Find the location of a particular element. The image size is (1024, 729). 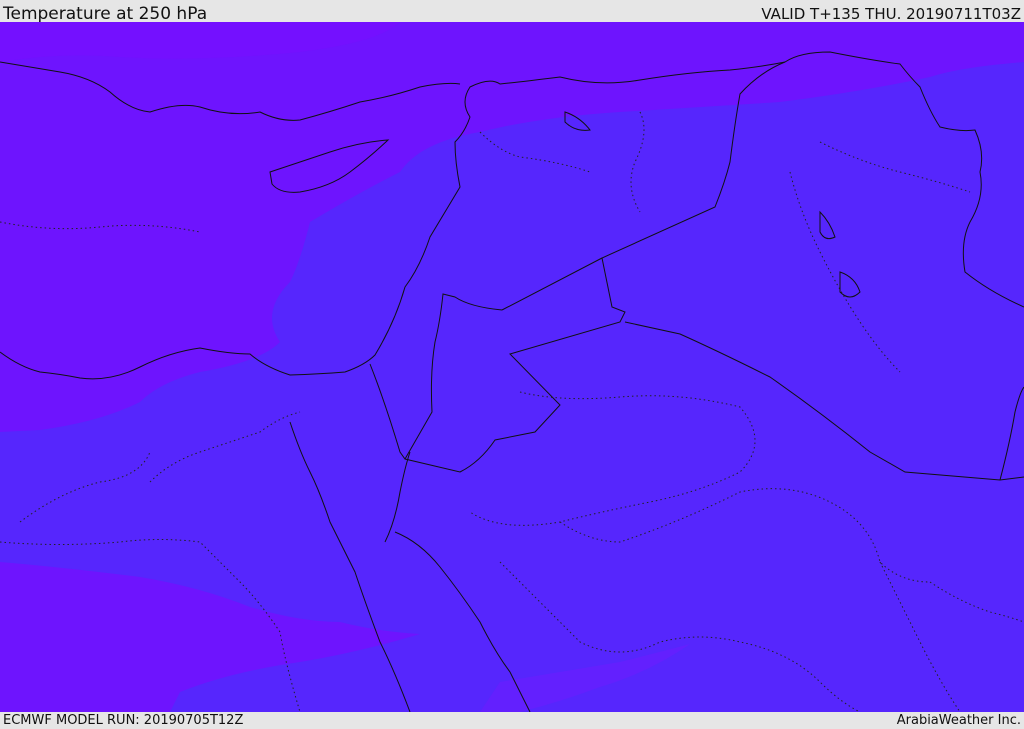

map-title: Temperature at 250 hPa is located at coordinates (105, 14).